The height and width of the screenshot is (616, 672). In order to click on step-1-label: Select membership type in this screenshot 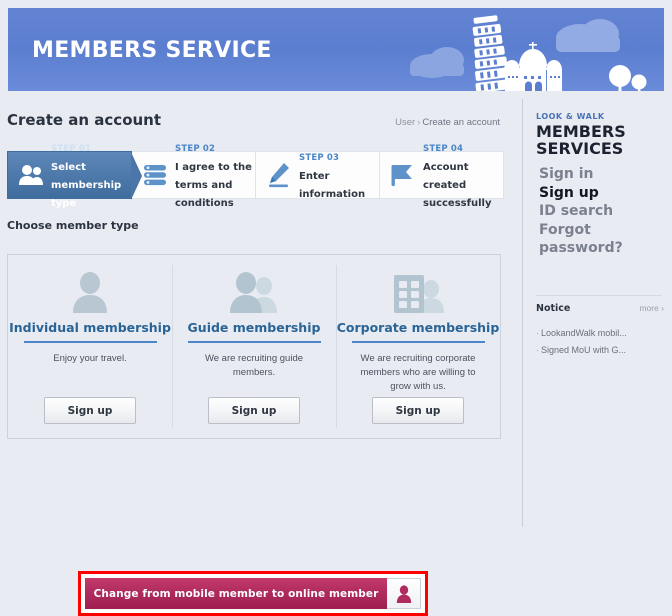, I will do `click(86, 185)`.